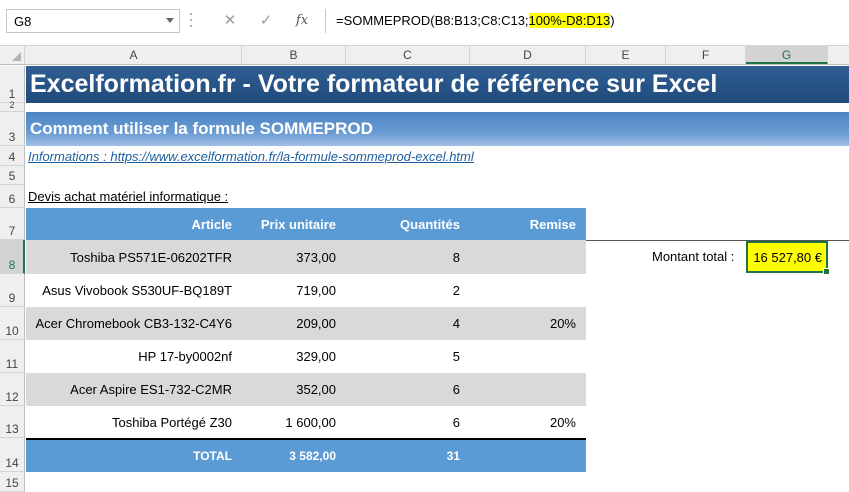 The image size is (849, 492). Describe the element at coordinates (12, 156) in the screenshot. I see `row-header-4: 4` at that location.